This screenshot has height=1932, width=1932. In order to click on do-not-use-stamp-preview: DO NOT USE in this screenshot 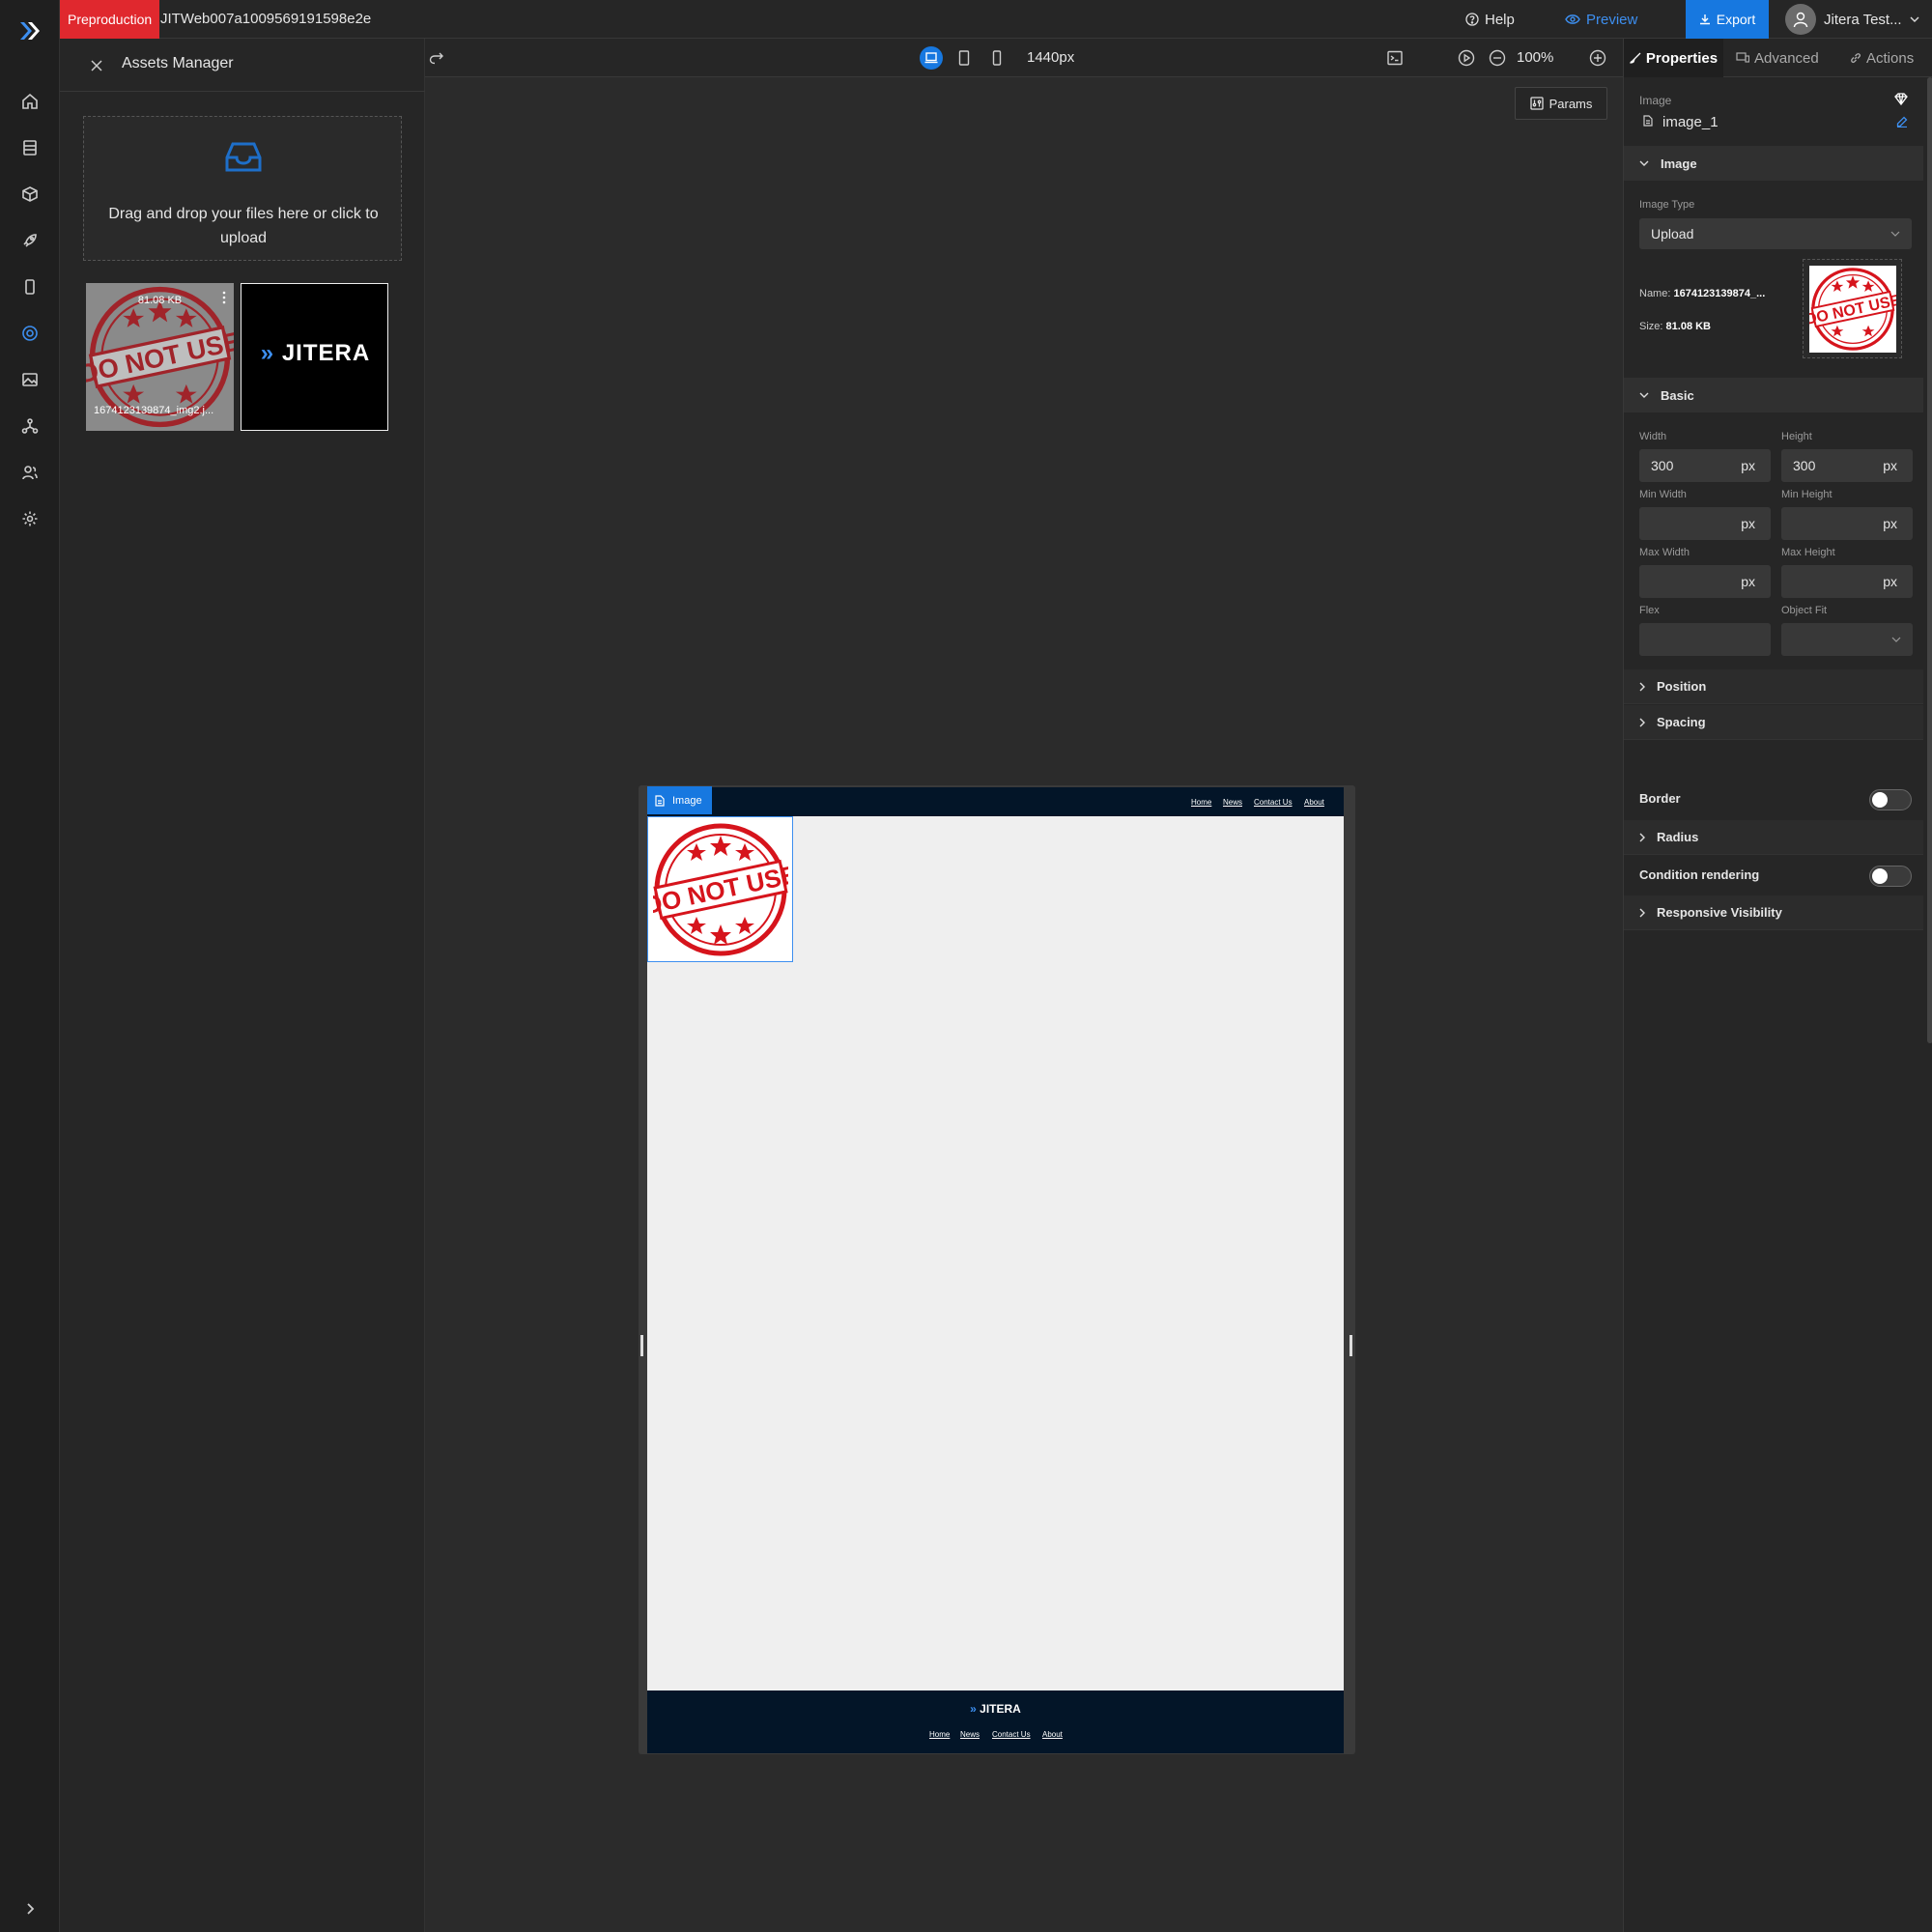, I will do `click(1852, 309)`.